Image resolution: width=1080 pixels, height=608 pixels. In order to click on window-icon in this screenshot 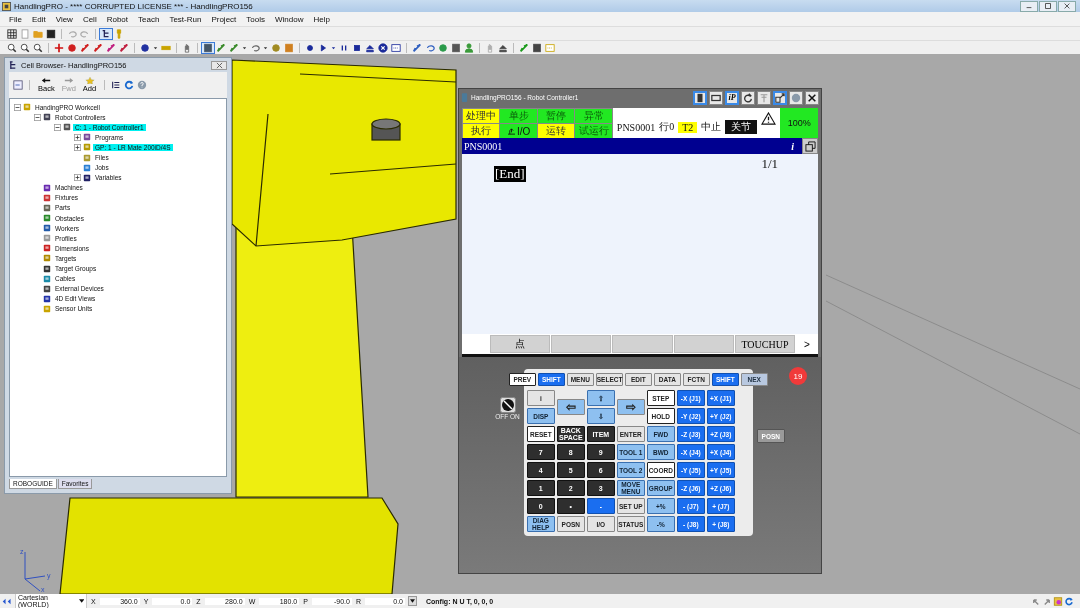, I will do `click(780, 97)`.